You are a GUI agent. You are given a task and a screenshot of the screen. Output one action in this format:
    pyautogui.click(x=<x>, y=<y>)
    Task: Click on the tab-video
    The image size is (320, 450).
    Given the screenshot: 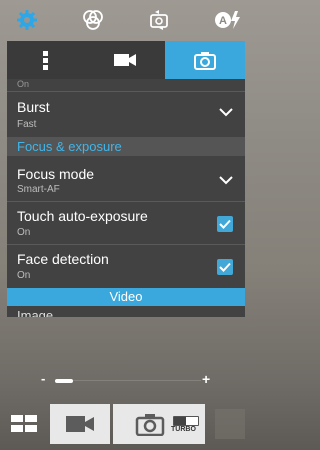 What is the action you would take?
    pyautogui.click(x=125, y=60)
    